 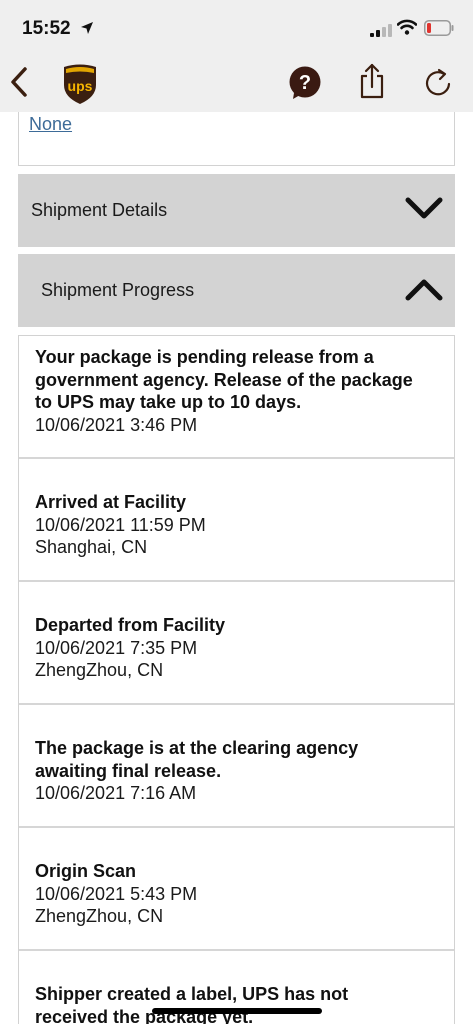 What do you see at coordinates (128, 770) in the screenshot?
I see `progress-status: awaiting final release.` at bounding box center [128, 770].